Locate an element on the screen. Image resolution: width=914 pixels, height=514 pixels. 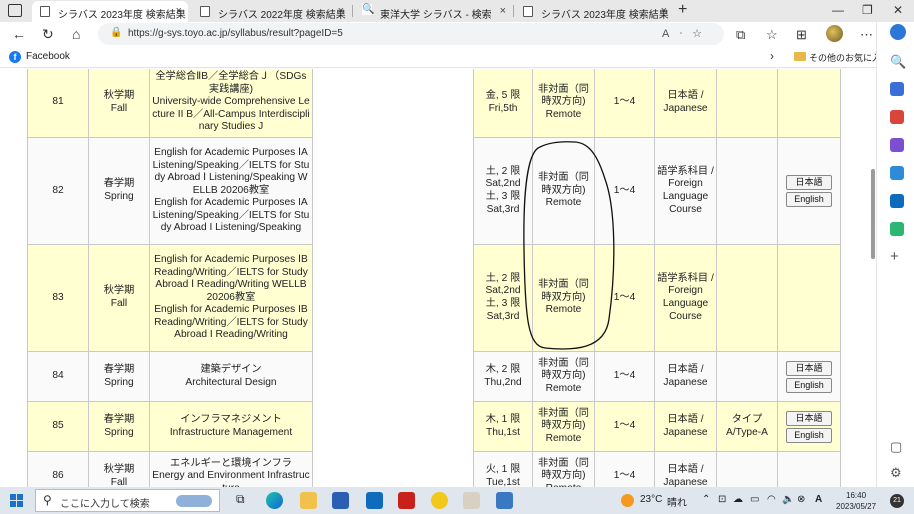
favorites-icon: ☆ is located at coordinates (772, 35).